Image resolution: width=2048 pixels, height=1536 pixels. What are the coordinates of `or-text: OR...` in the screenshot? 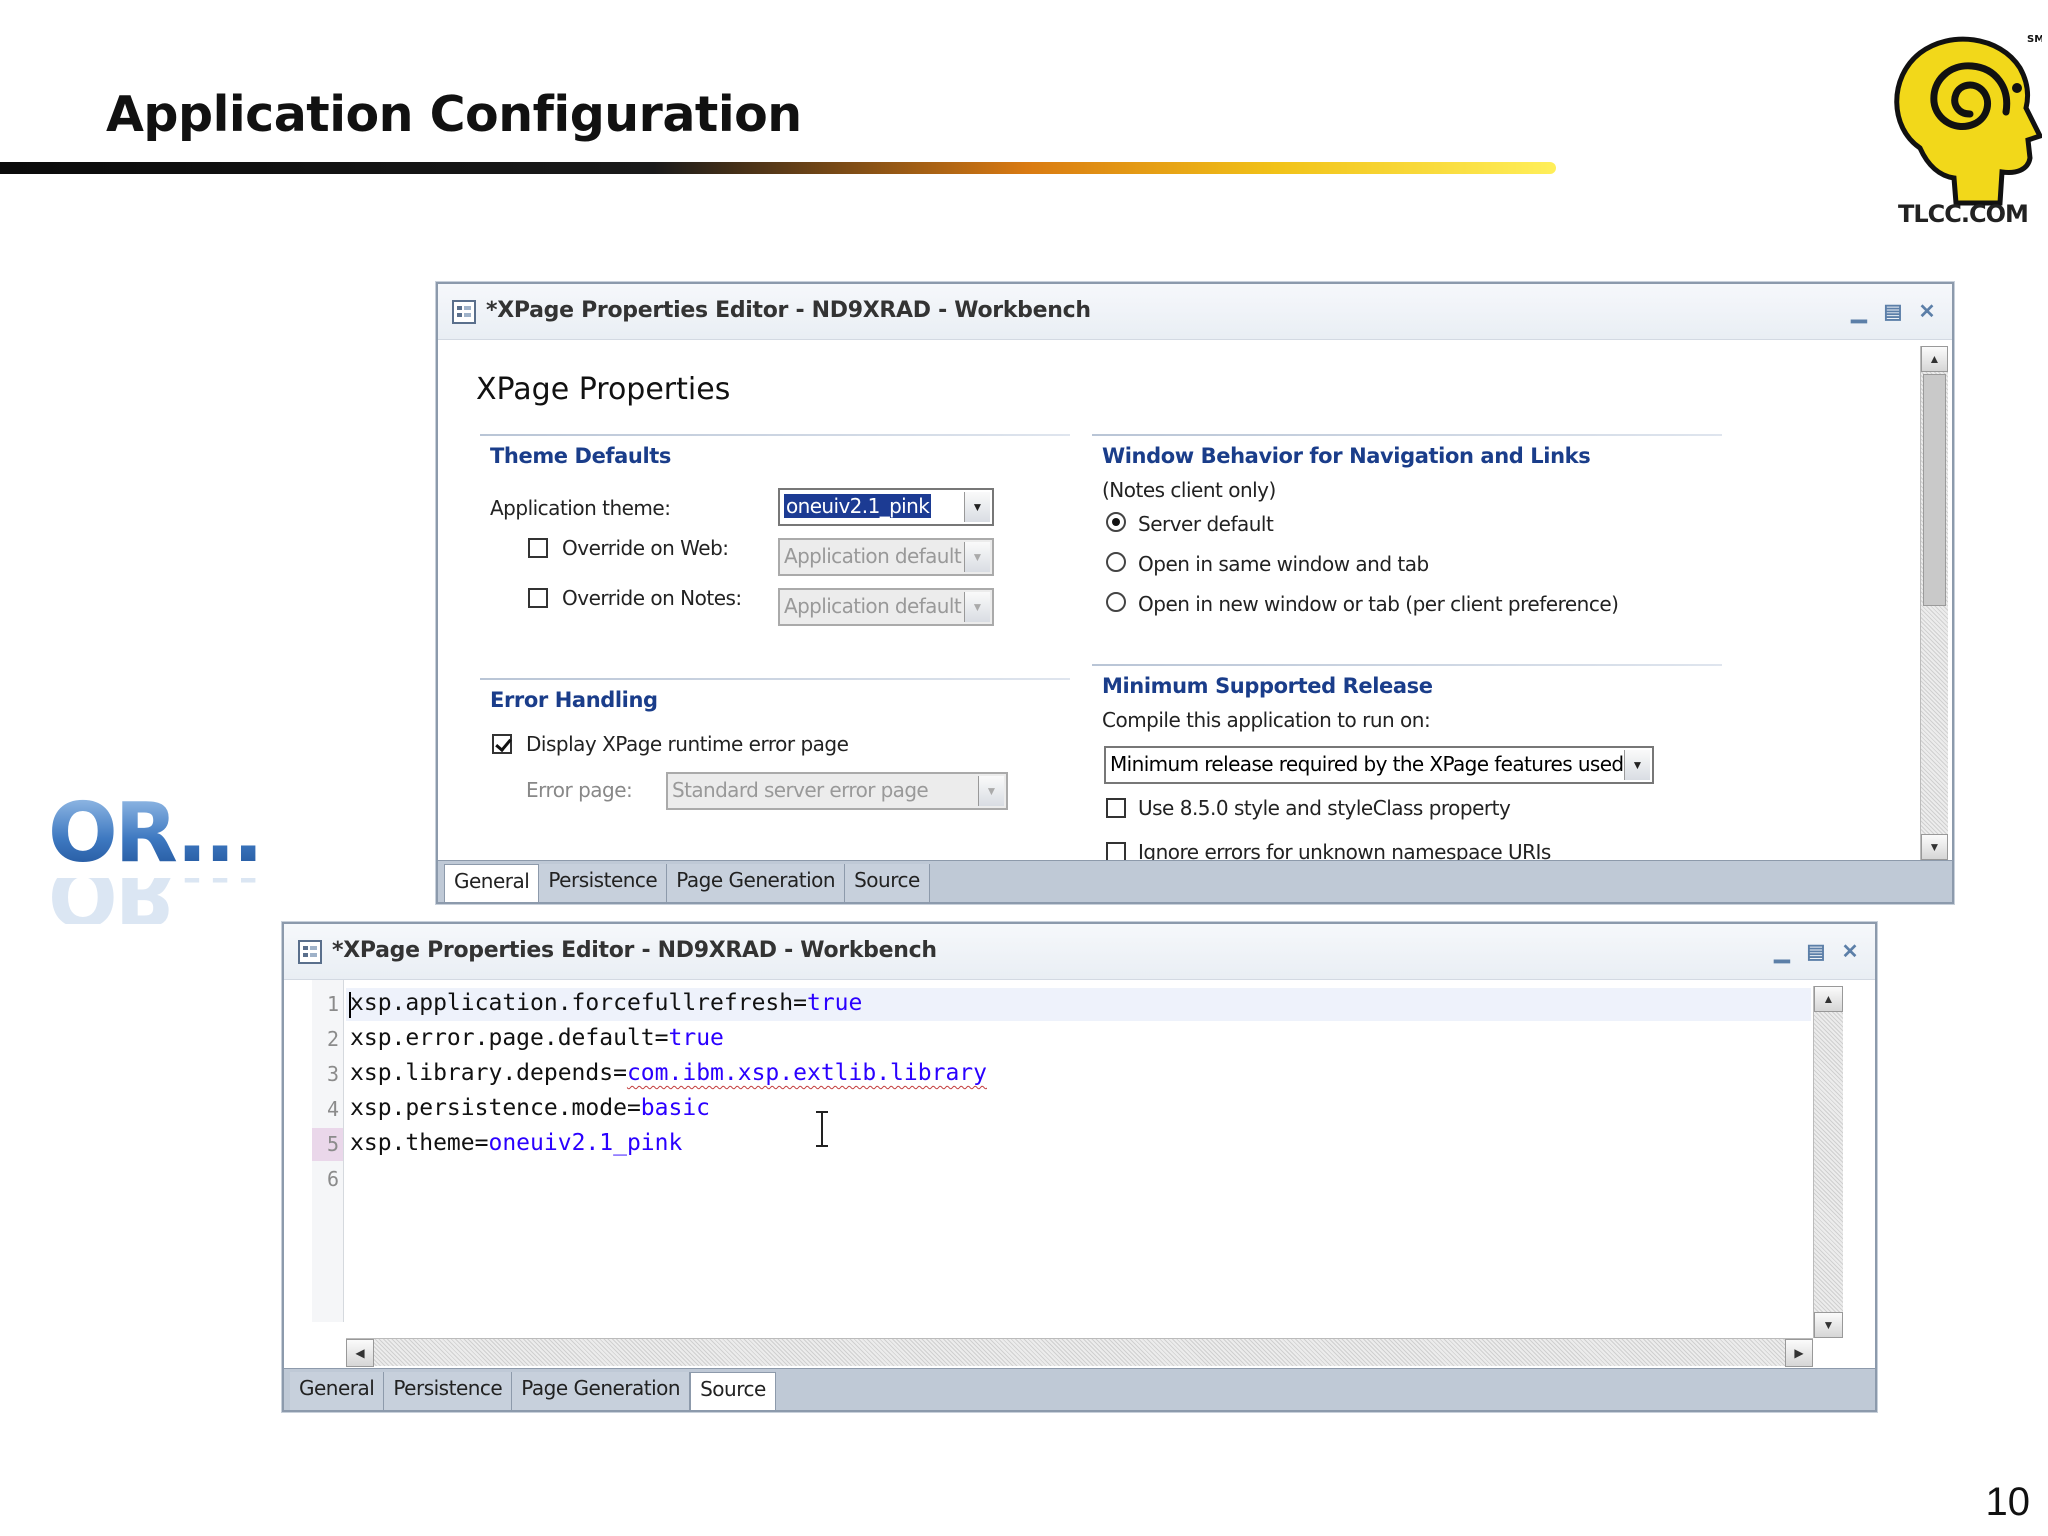 It's located at (156, 833).